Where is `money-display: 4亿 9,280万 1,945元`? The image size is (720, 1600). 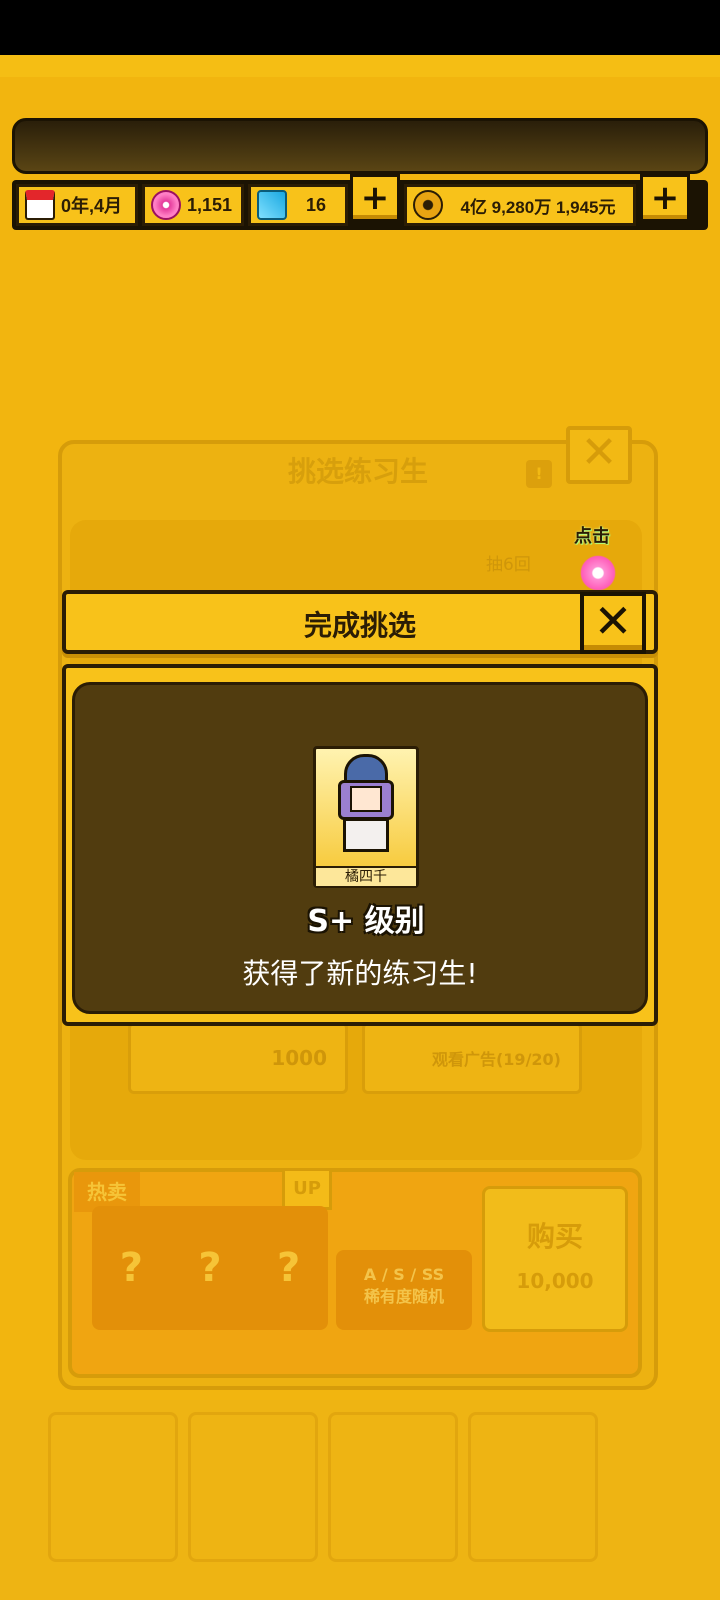 money-display: 4亿 9,280万 1,945元 is located at coordinates (520, 205).